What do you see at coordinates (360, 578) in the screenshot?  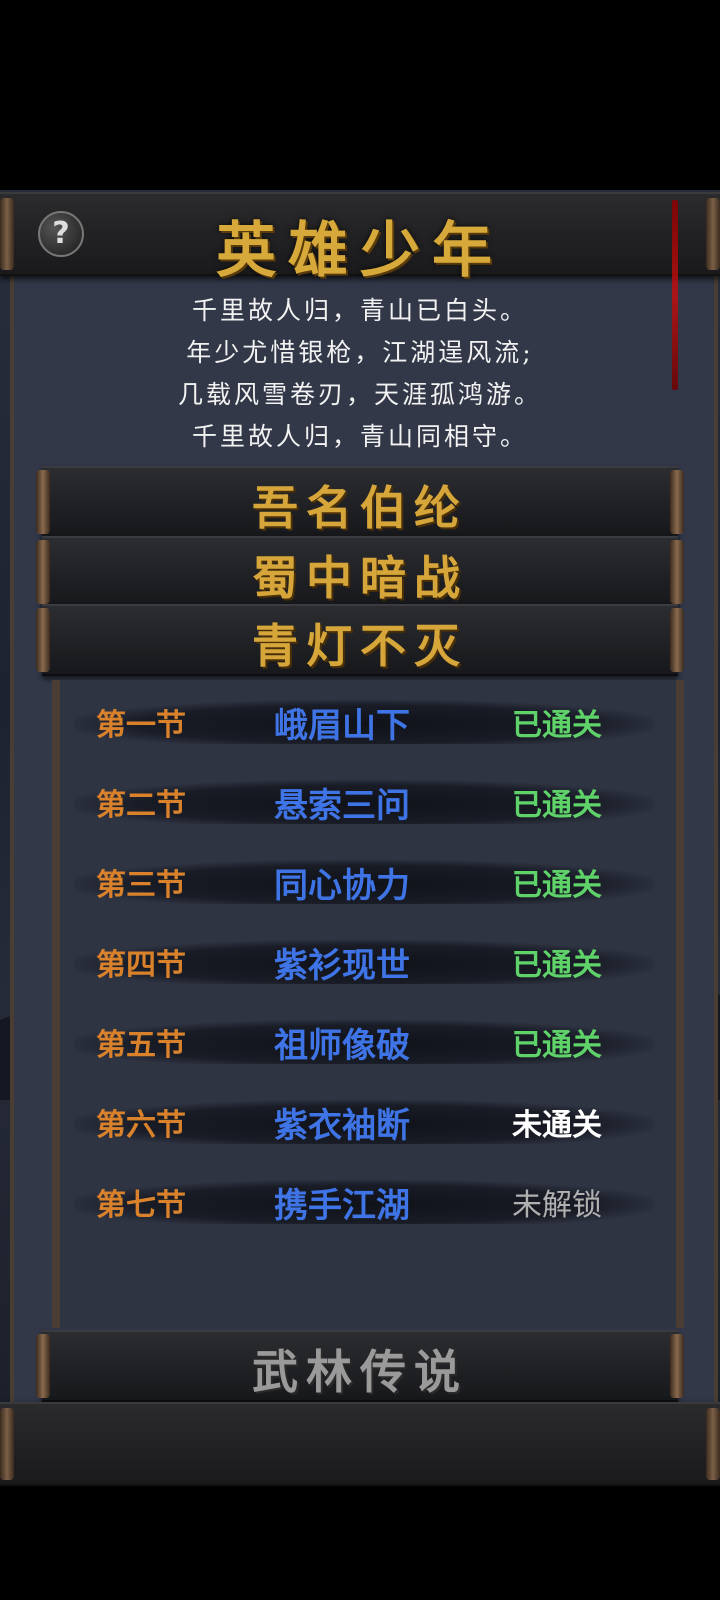 I see `volume-label: 蜀中暗战` at bounding box center [360, 578].